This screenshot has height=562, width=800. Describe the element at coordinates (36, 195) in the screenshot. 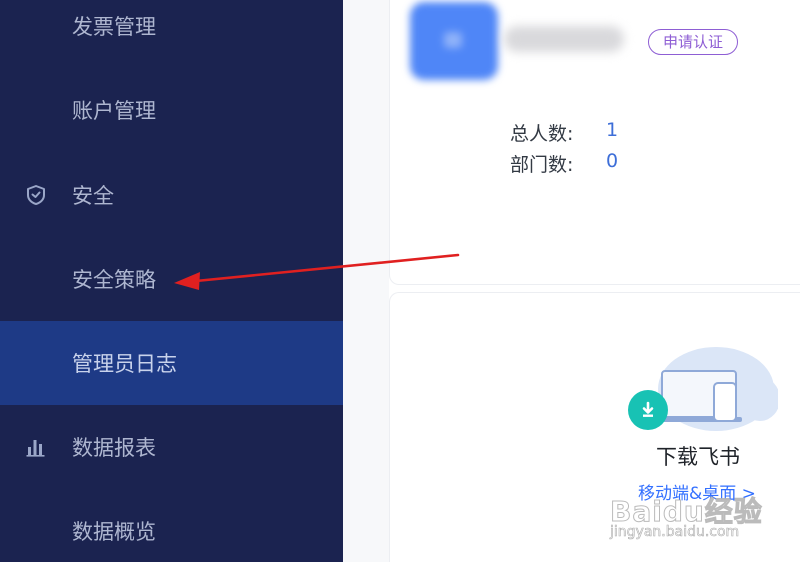

I see `shield-icon` at that location.